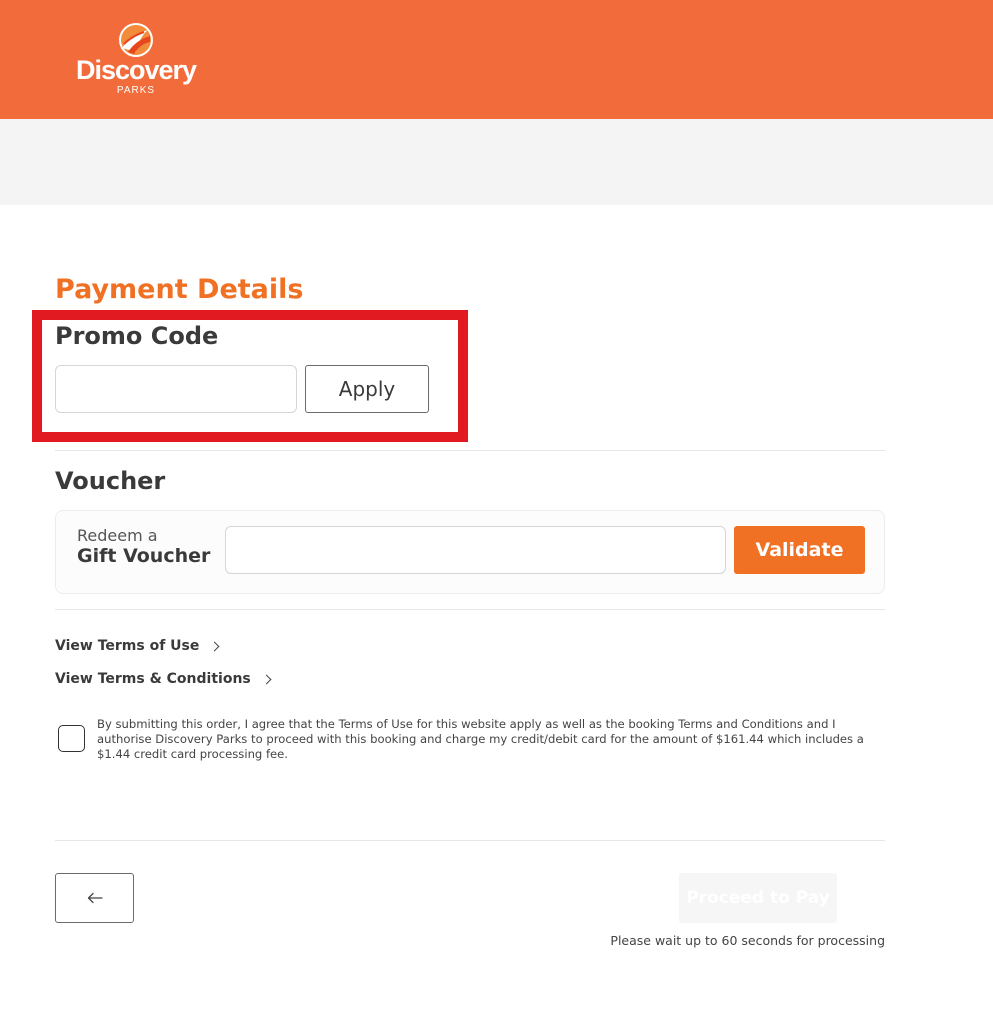 This screenshot has width=993, height=1009. What do you see at coordinates (496, 162) in the screenshot?
I see `progress-bar-area` at bounding box center [496, 162].